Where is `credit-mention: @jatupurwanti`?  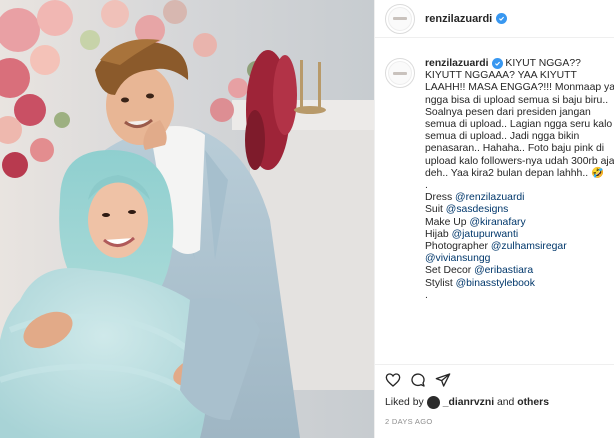
credit-mention: @jatupurwanti is located at coordinates (485, 234).